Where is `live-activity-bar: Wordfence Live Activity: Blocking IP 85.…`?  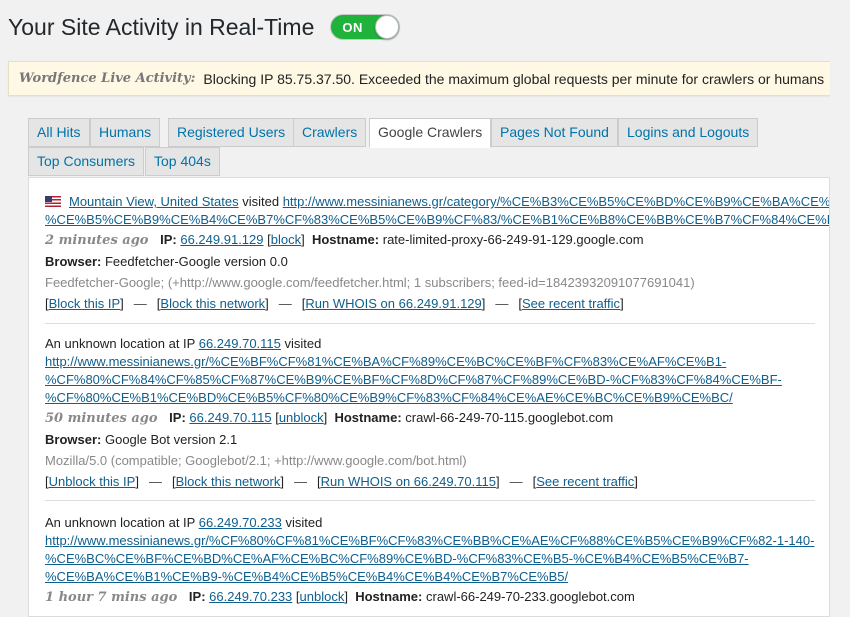 live-activity-bar: Wordfence Live Activity: Blocking IP 85.… is located at coordinates (419, 78).